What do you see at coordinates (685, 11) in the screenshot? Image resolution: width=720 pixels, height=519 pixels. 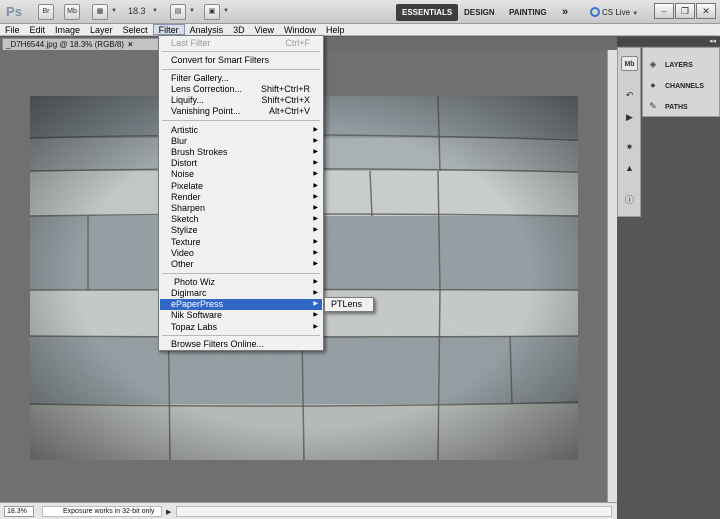 I see `restore-button: ❐` at bounding box center [685, 11].